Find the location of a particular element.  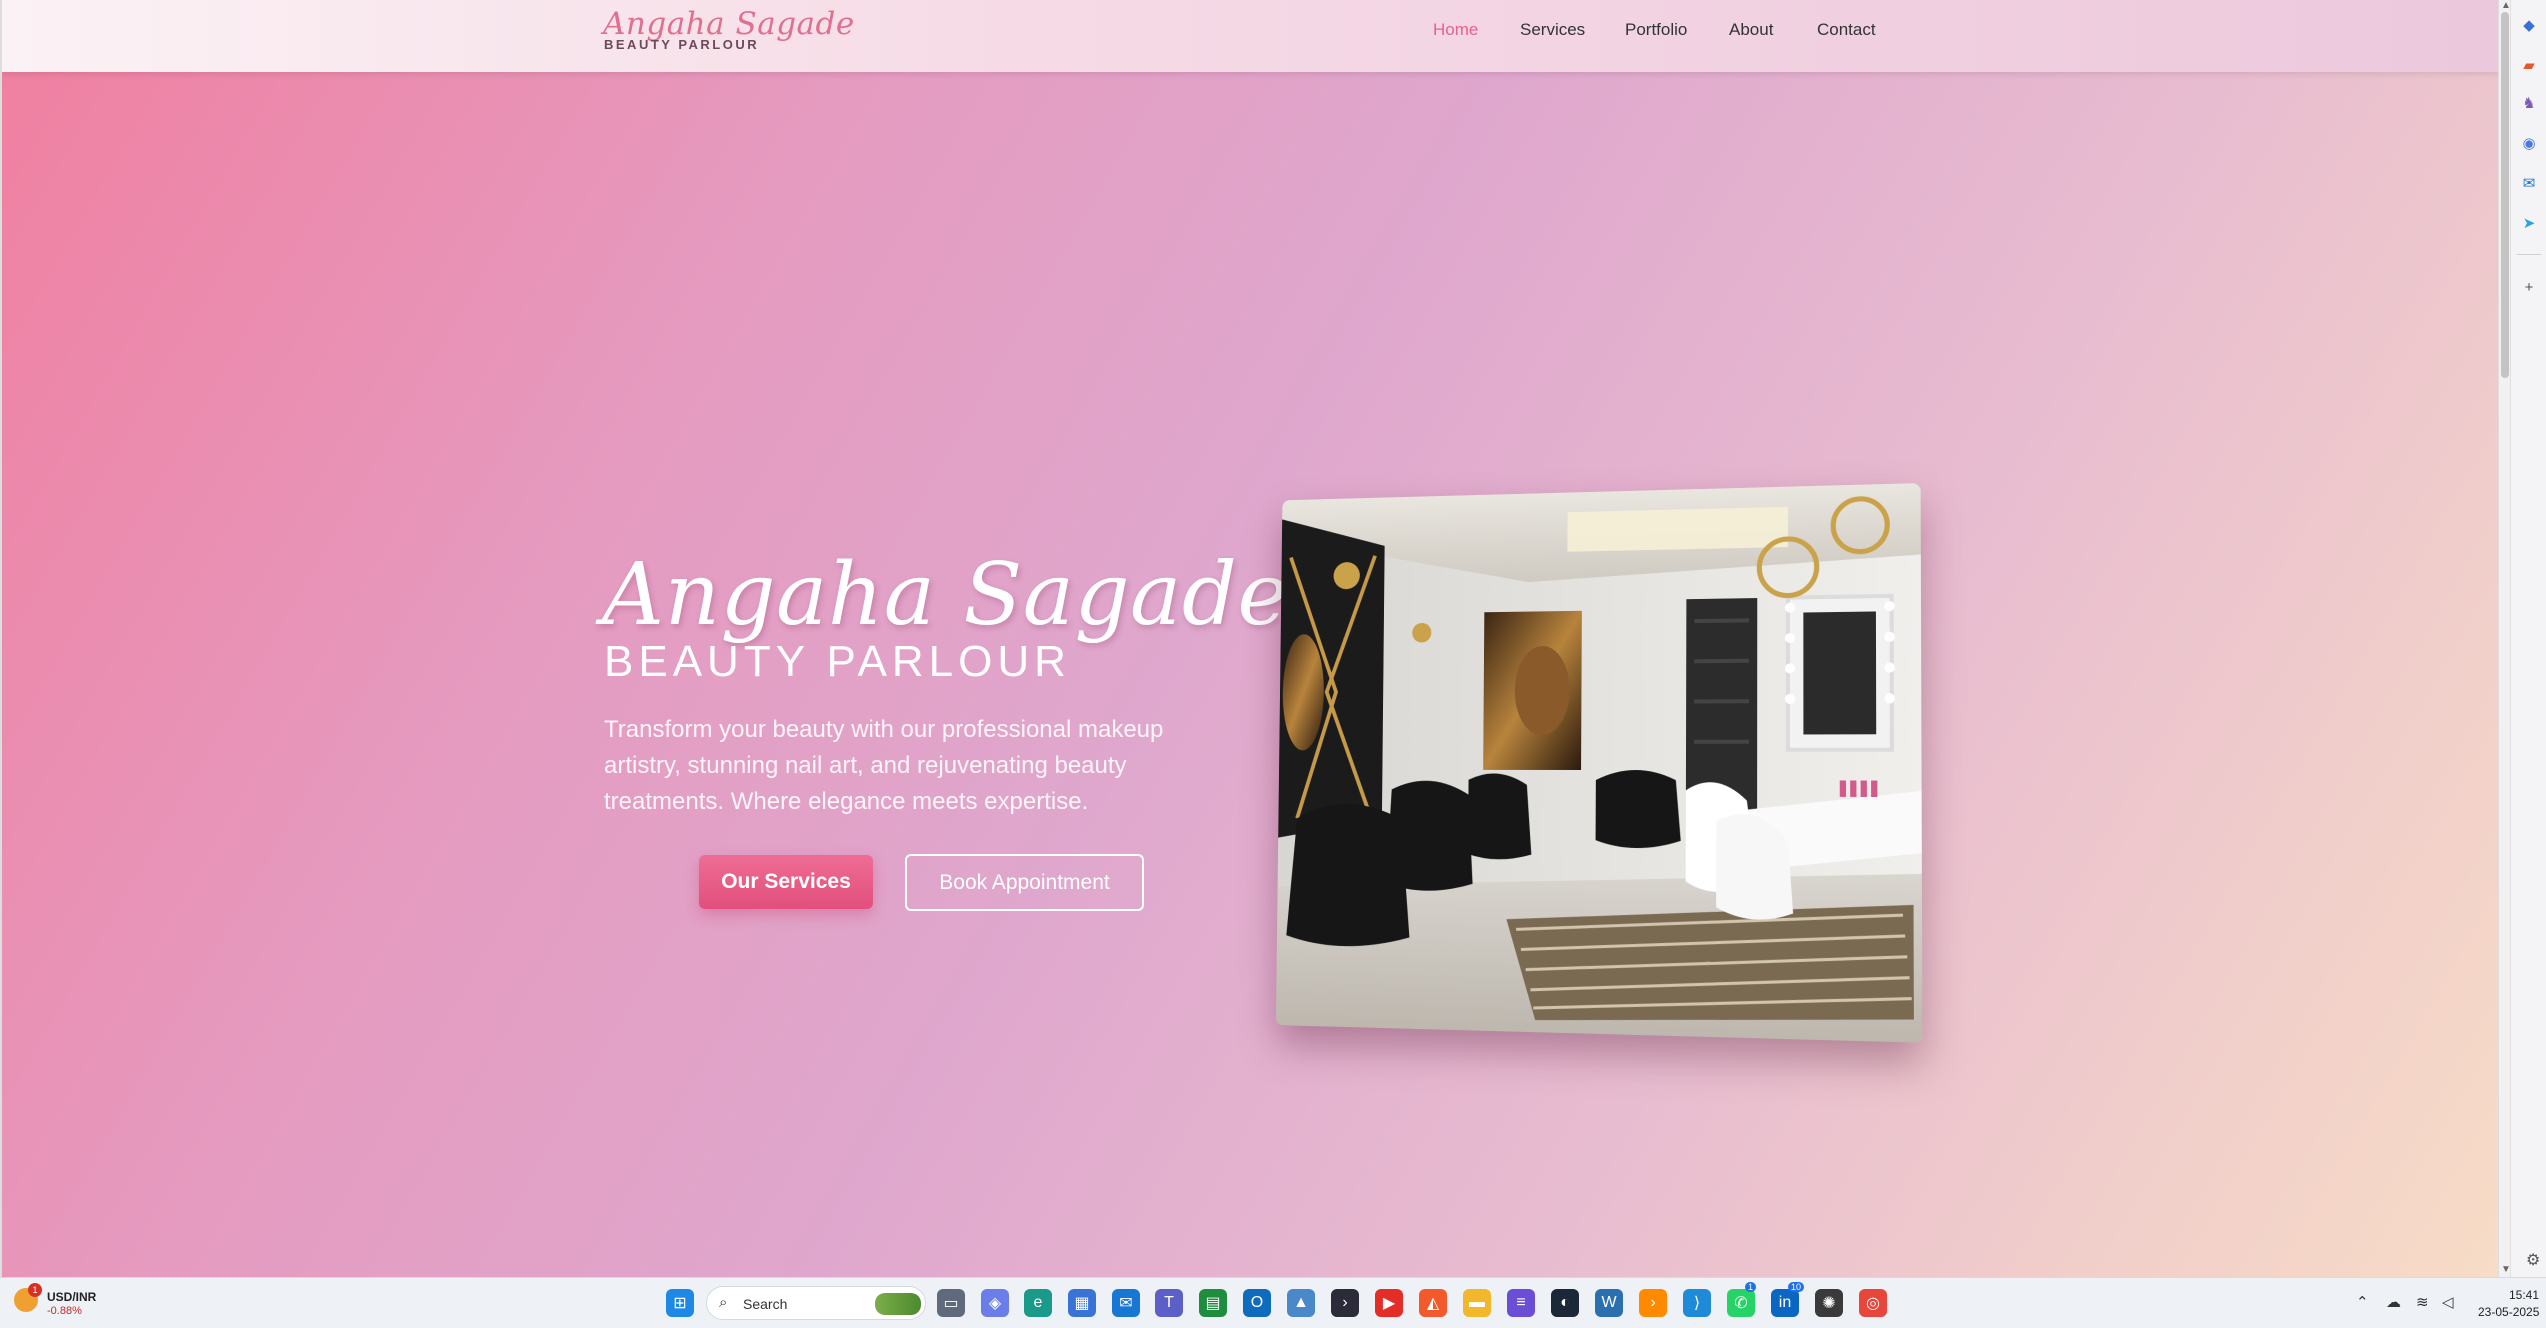

copilot-icon: ◆ is located at coordinates (2529, 26).